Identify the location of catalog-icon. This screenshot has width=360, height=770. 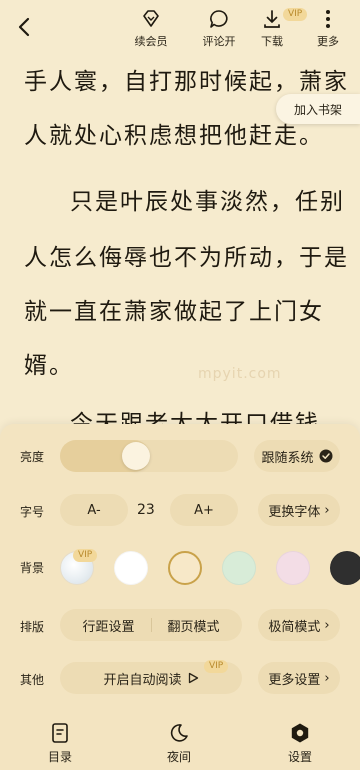
(60, 733).